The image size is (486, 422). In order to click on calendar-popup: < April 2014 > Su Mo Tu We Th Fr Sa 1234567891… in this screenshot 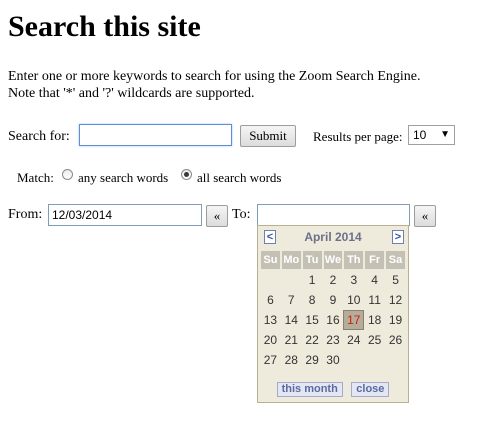, I will do `click(333, 314)`.